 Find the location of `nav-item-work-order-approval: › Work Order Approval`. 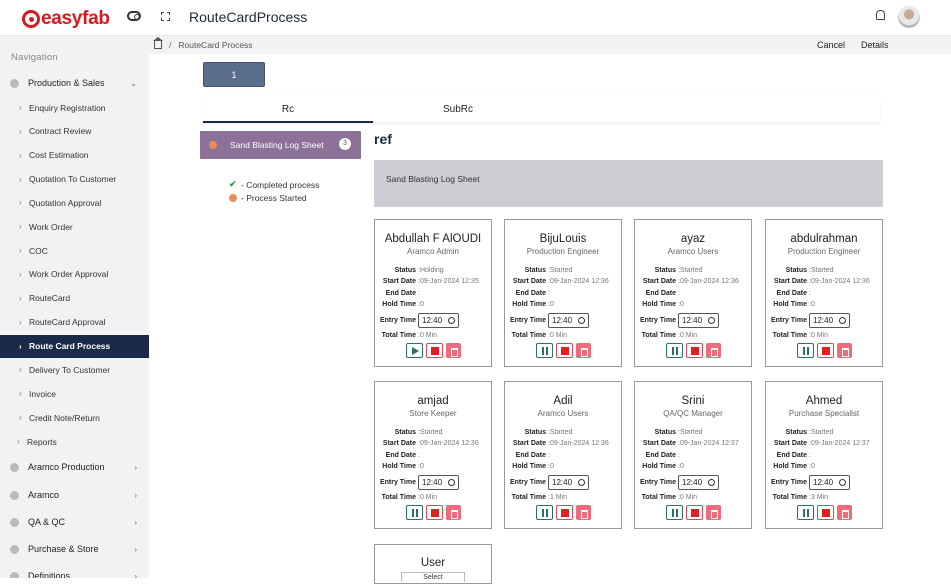

nav-item-work-order-approval: › Work Order Approval is located at coordinates (74, 274).